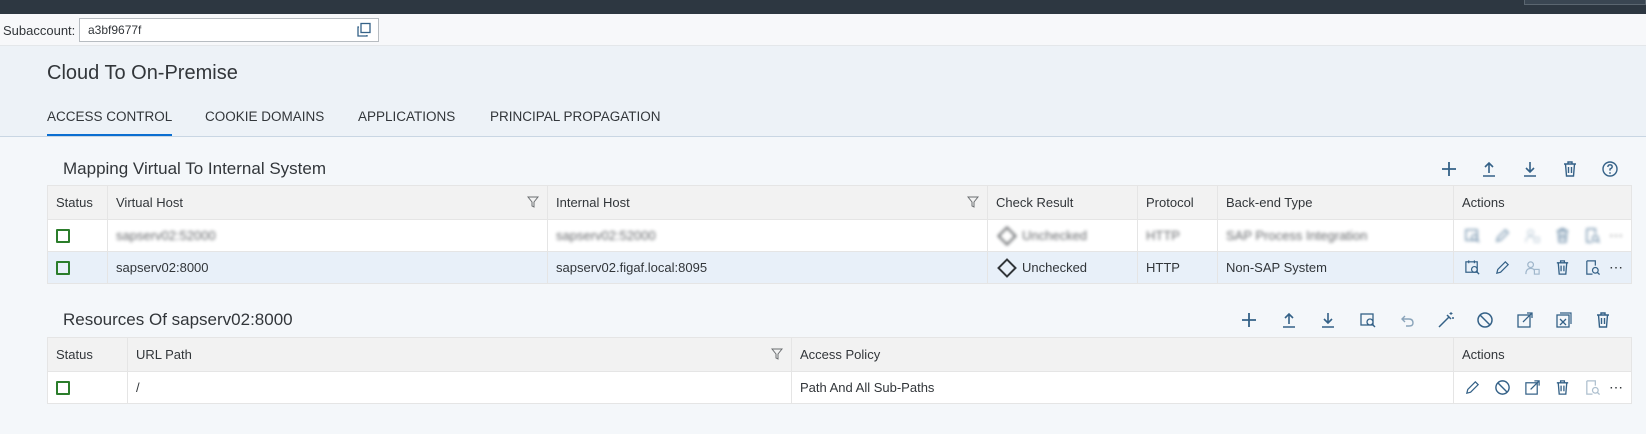 The image size is (1646, 434). I want to click on help-button, so click(1610, 169).